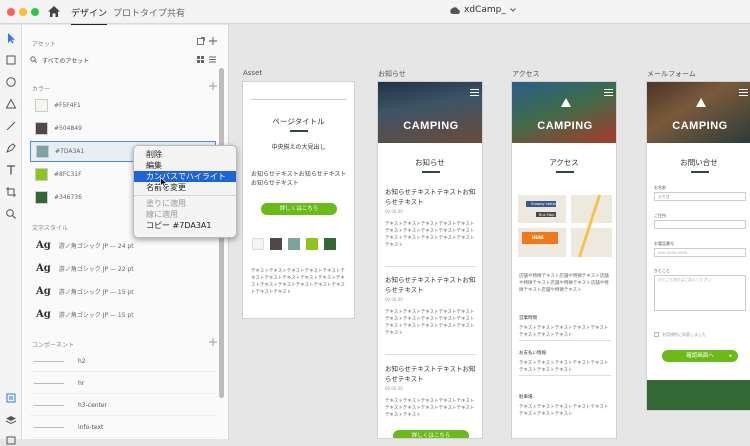 This screenshot has height=446, width=750. I want to click on menu-item-delete: 削除, so click(185, 154).